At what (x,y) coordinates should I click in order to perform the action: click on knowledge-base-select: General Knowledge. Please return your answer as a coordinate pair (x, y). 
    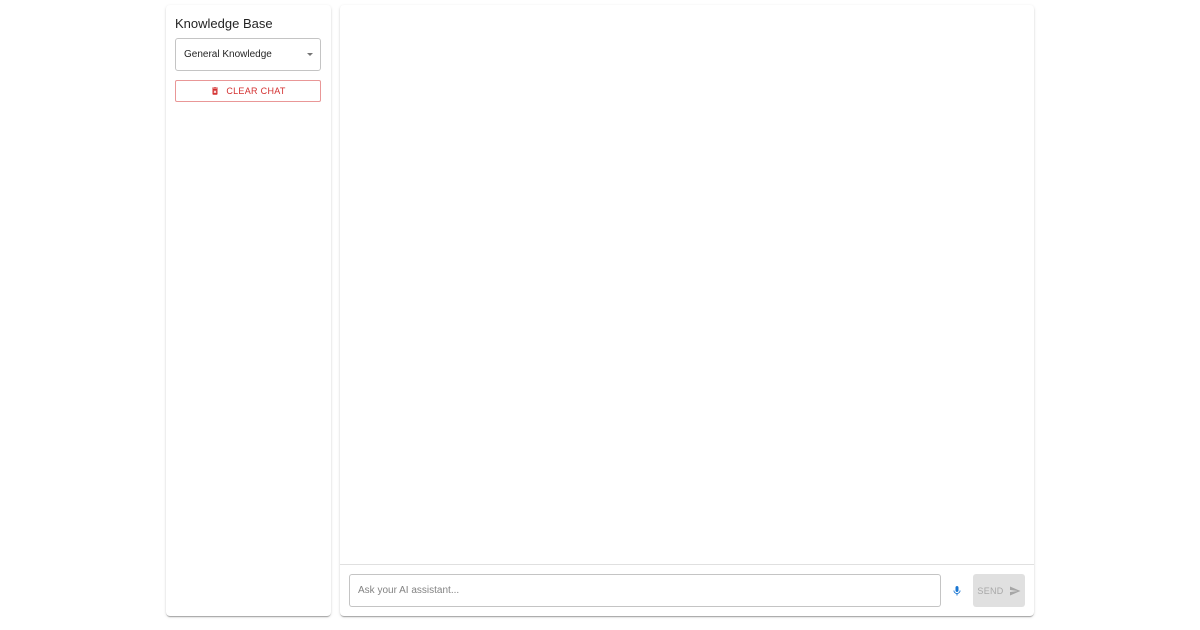
    Looking at the image, I should click on (248, 54).